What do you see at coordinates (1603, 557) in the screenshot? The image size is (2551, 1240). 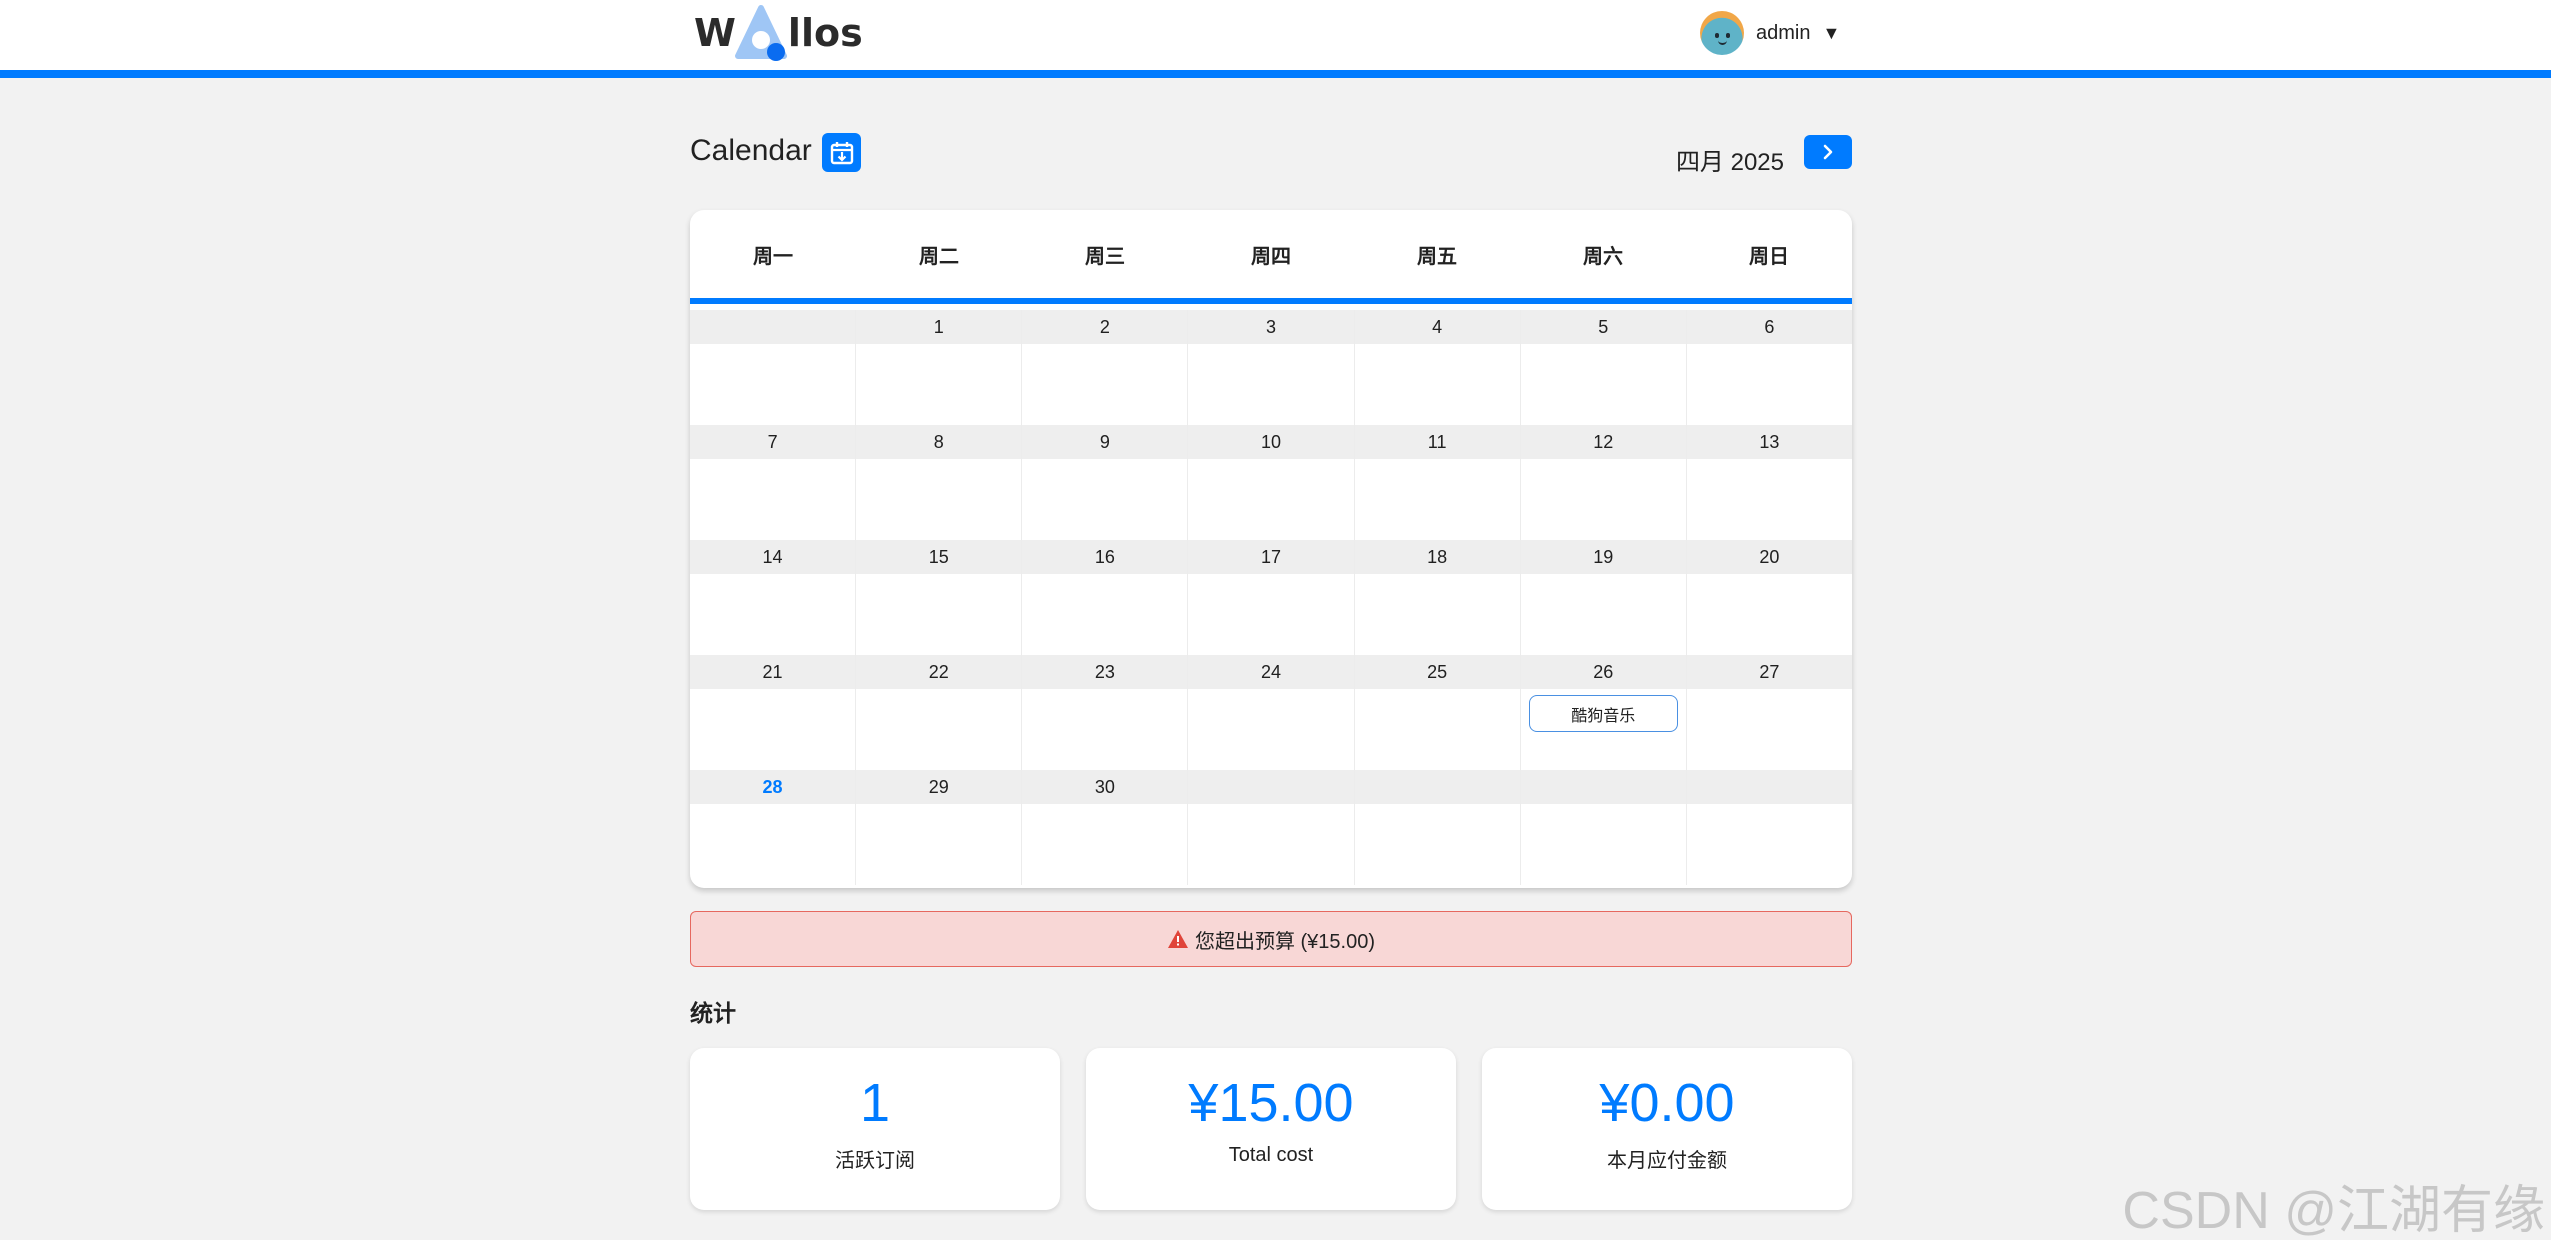 I see `calendar-day-number: 19` at bounding box center [1603, 557].